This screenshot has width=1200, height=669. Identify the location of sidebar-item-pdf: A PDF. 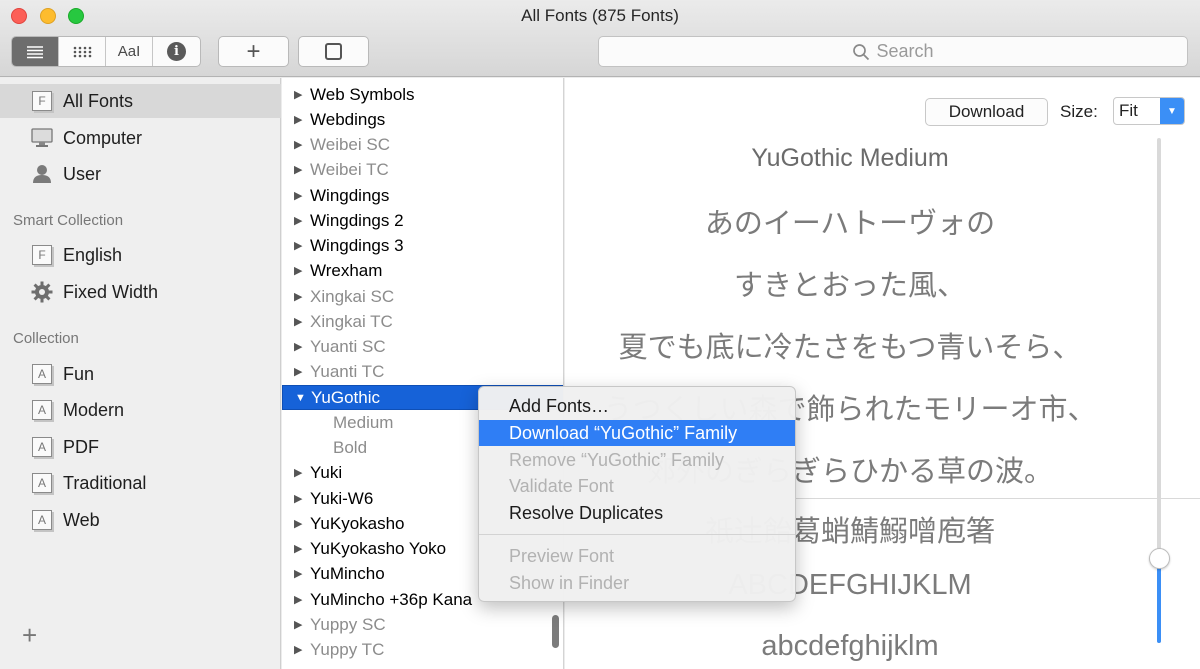
(140, 447).